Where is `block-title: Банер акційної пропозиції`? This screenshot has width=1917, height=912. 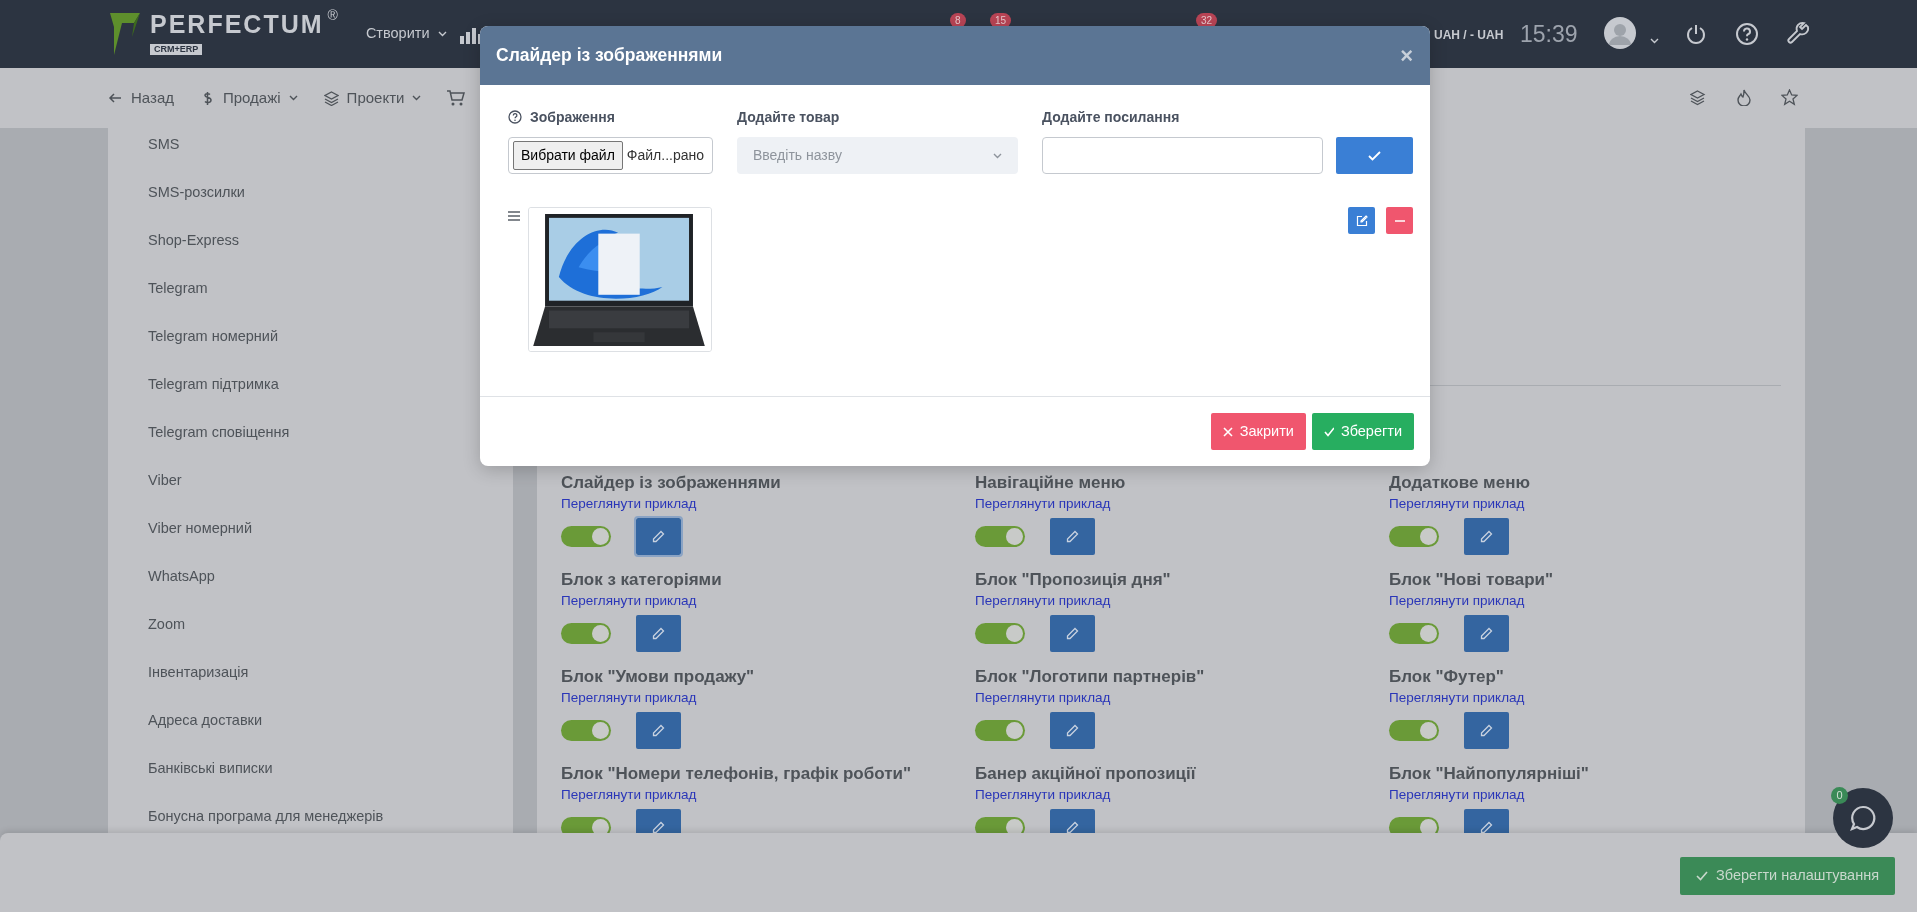 block-title: Банер акційної пропозиції is located at coordinates (1086, 774).